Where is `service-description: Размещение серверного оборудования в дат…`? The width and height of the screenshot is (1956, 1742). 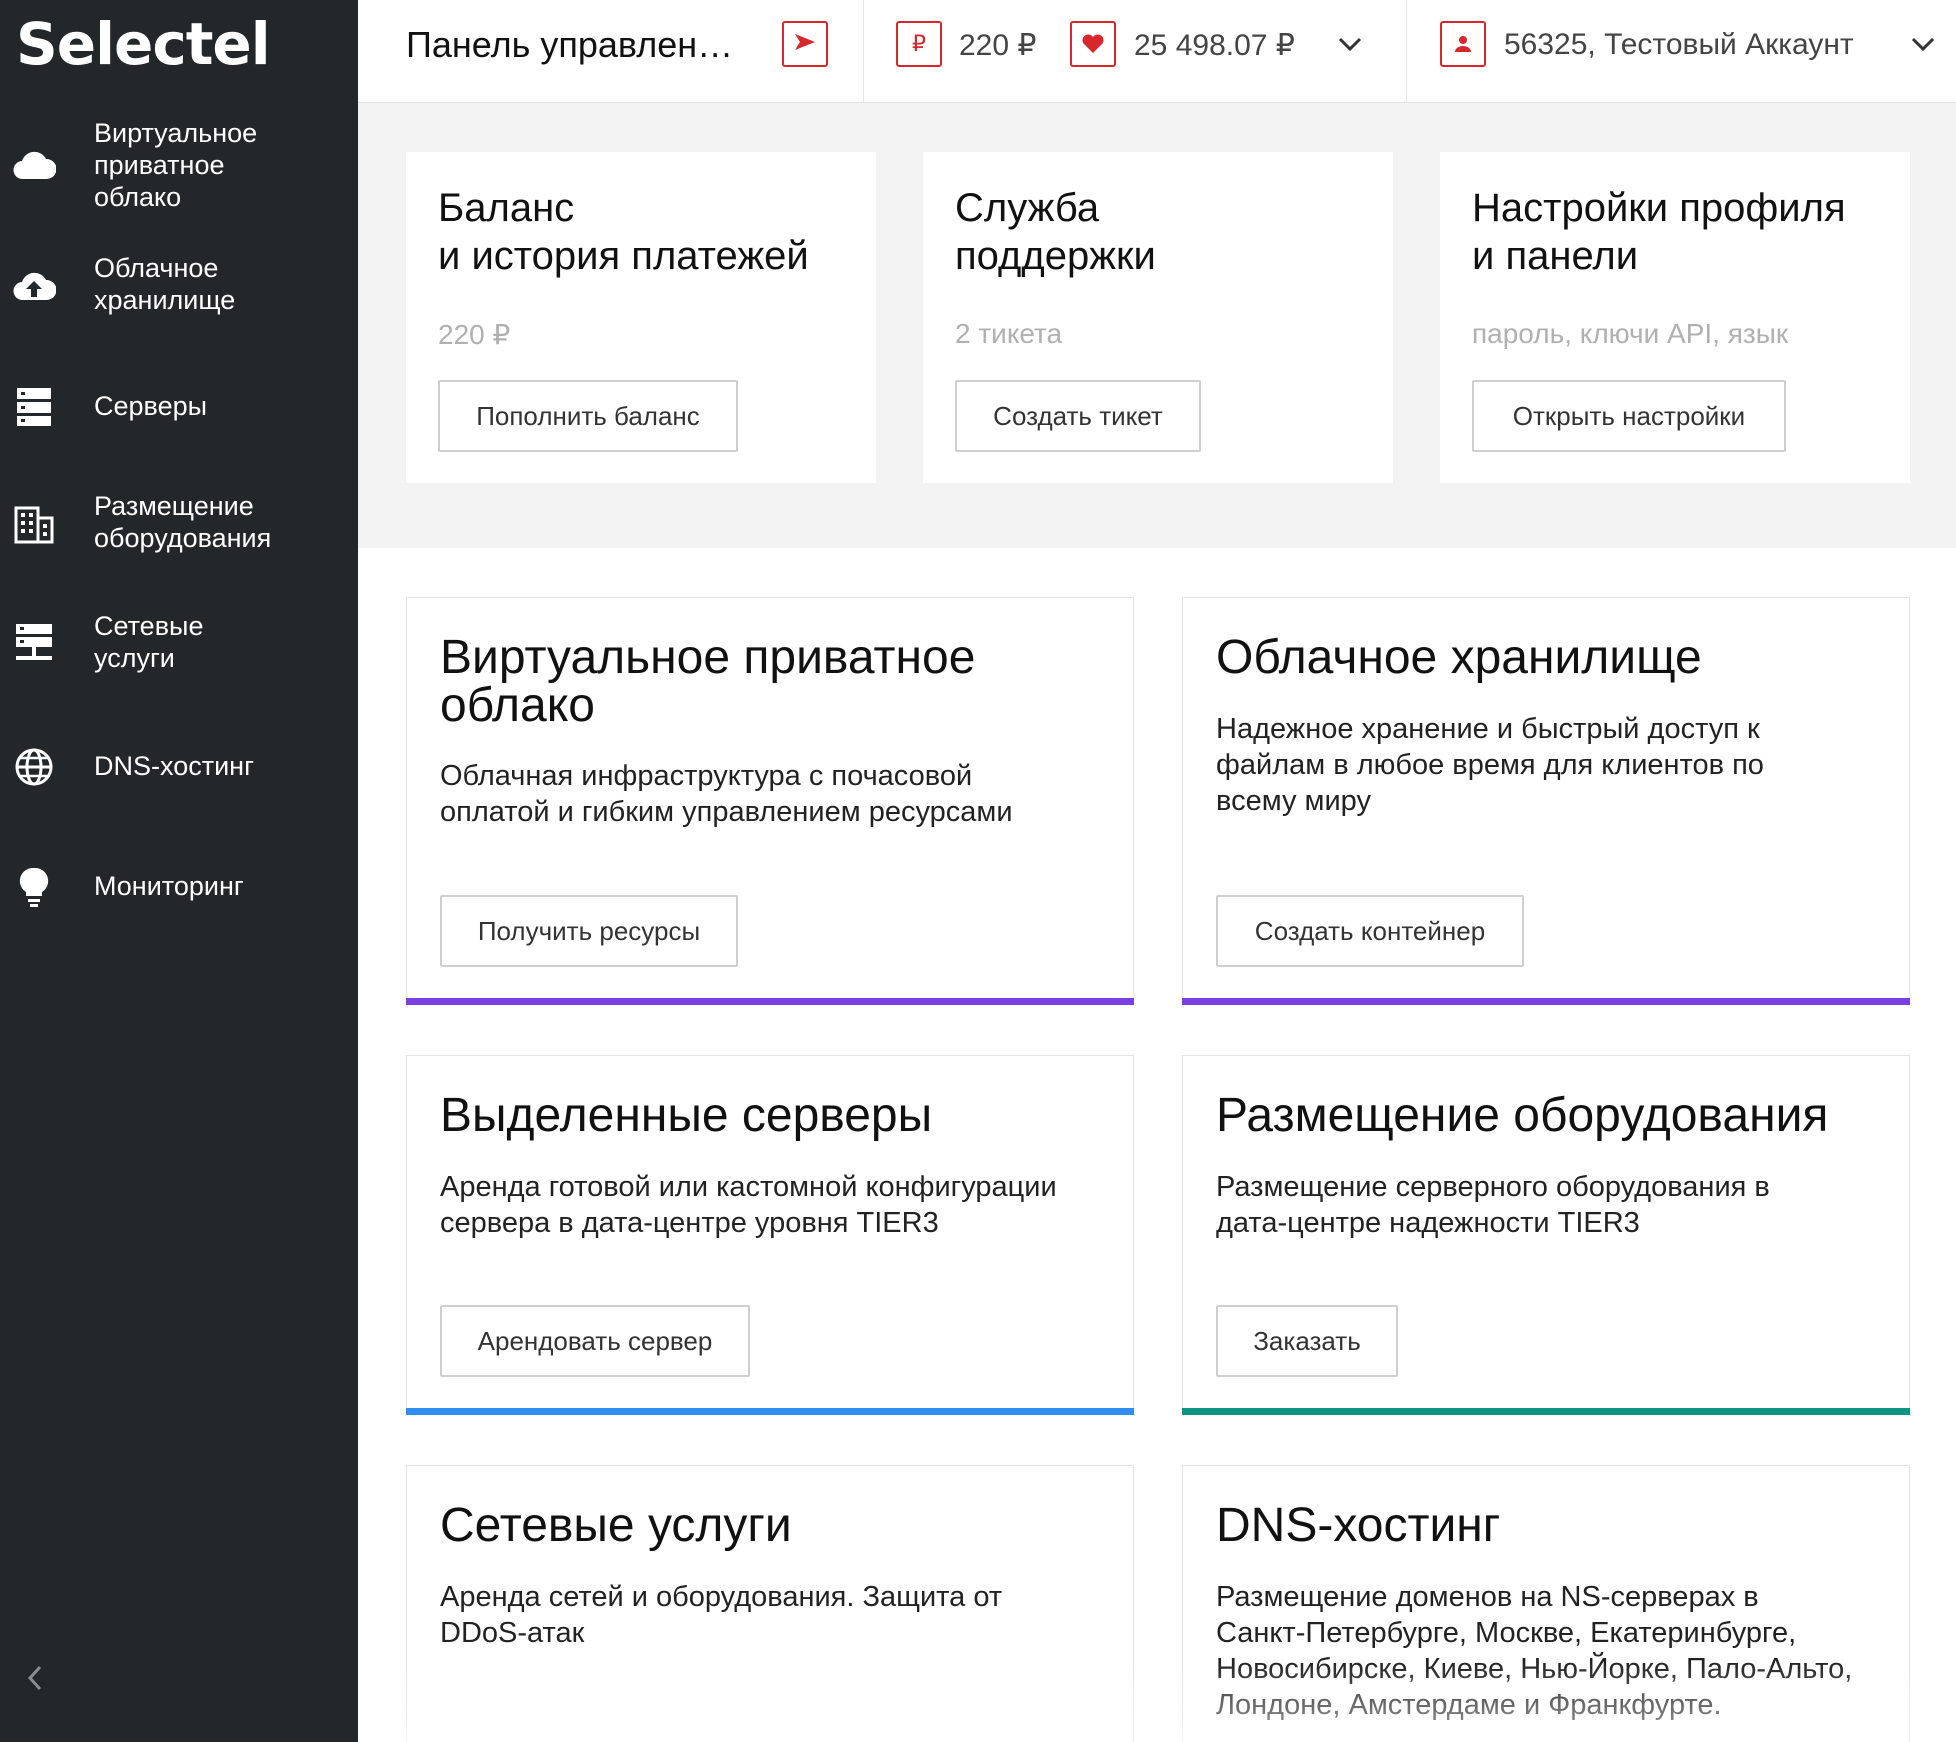 service-description: Размещение серверного оборудования в дат… is located at coordinates (1493, 1205).